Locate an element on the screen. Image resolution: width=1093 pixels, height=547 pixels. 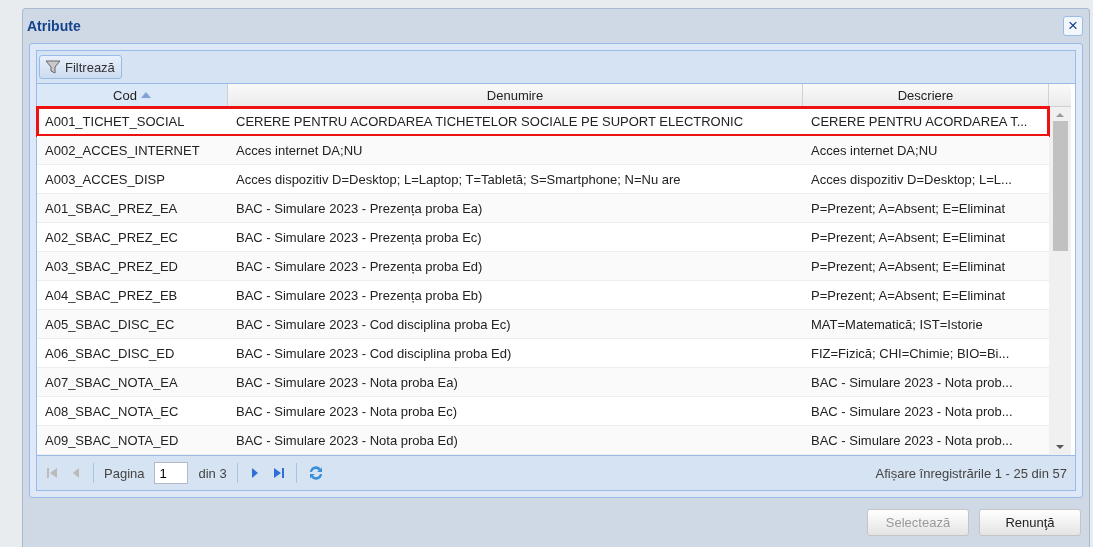
close-button: × is located at coordinates (1073, 26).